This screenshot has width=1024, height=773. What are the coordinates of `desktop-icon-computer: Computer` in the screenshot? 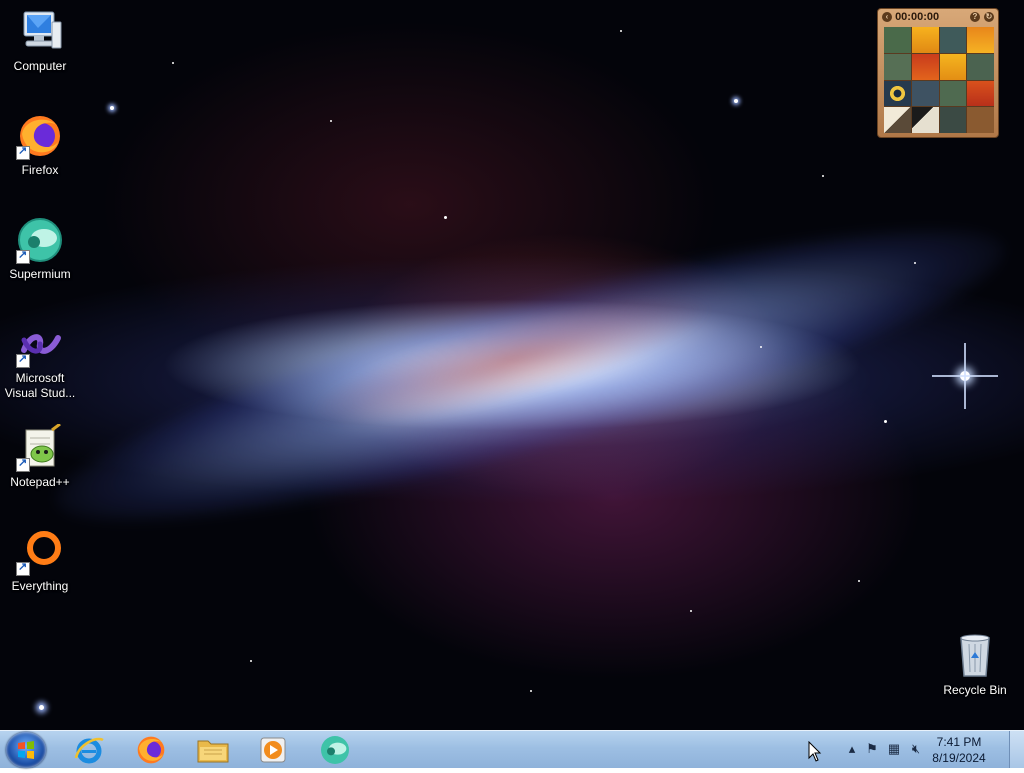 It's located at (40, 41).